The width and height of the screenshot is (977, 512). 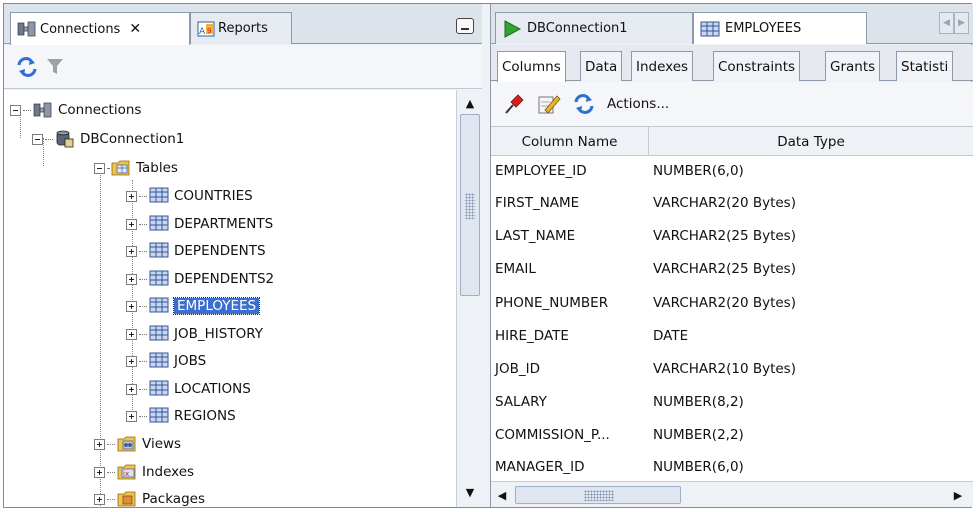 What do you see at coordinates (521, 401) in the screenshot?
I see `cell-column-name: SALARY` at bounding box center [521, 401].